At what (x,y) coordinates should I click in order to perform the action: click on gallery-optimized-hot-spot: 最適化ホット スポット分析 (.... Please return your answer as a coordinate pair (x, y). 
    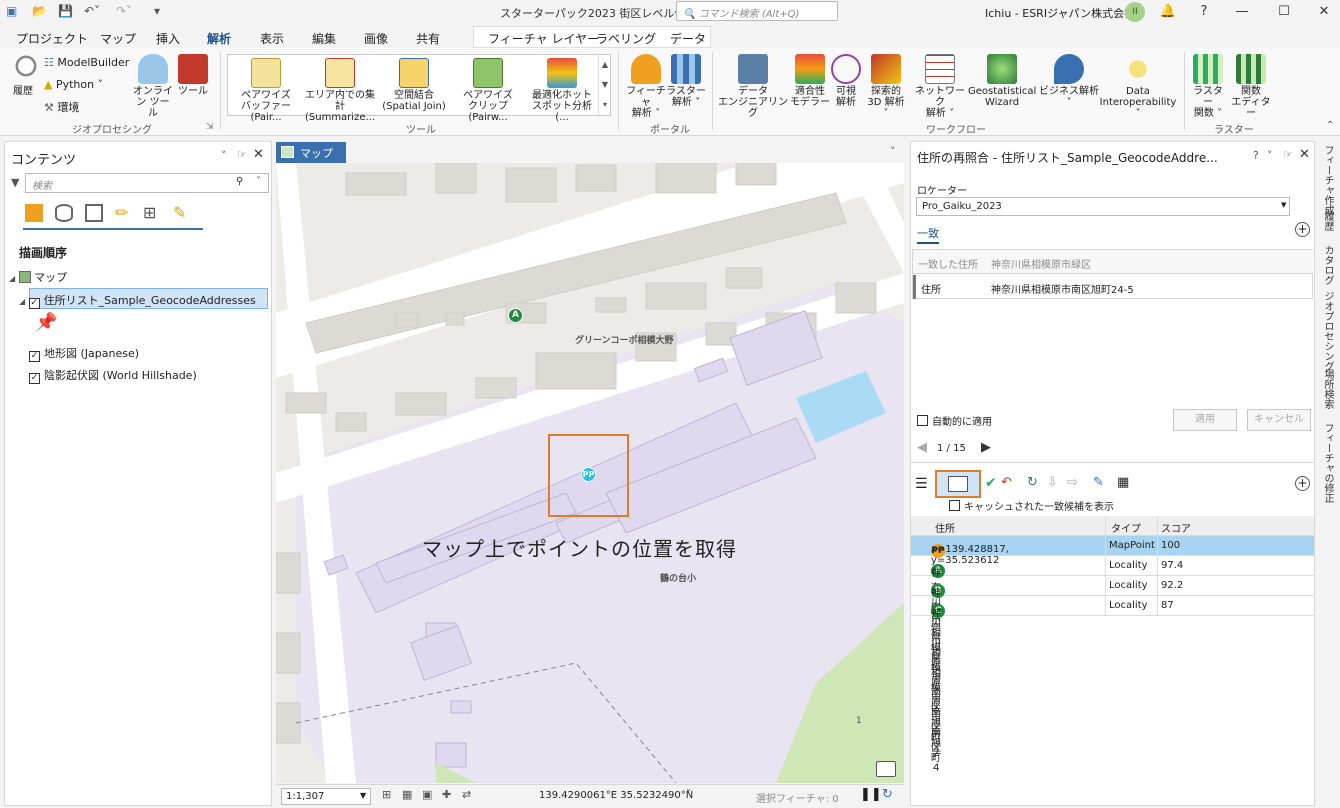
    Looking at the image, I should click on (562, 90).